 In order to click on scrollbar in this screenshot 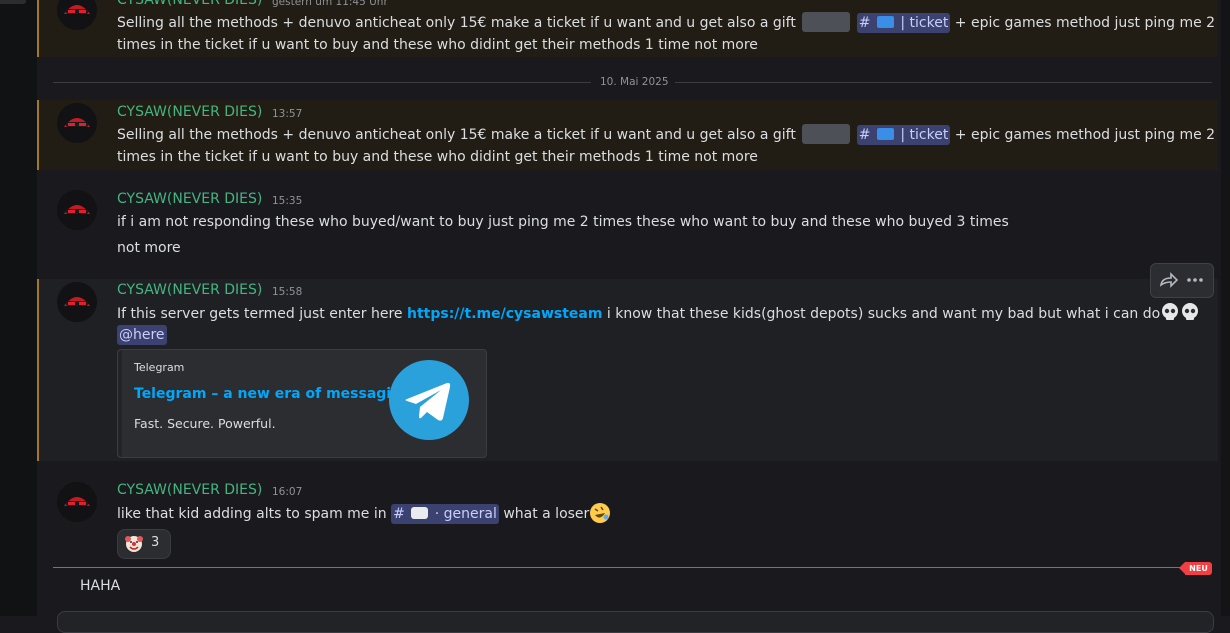, I will do `click(1225, 308)`.